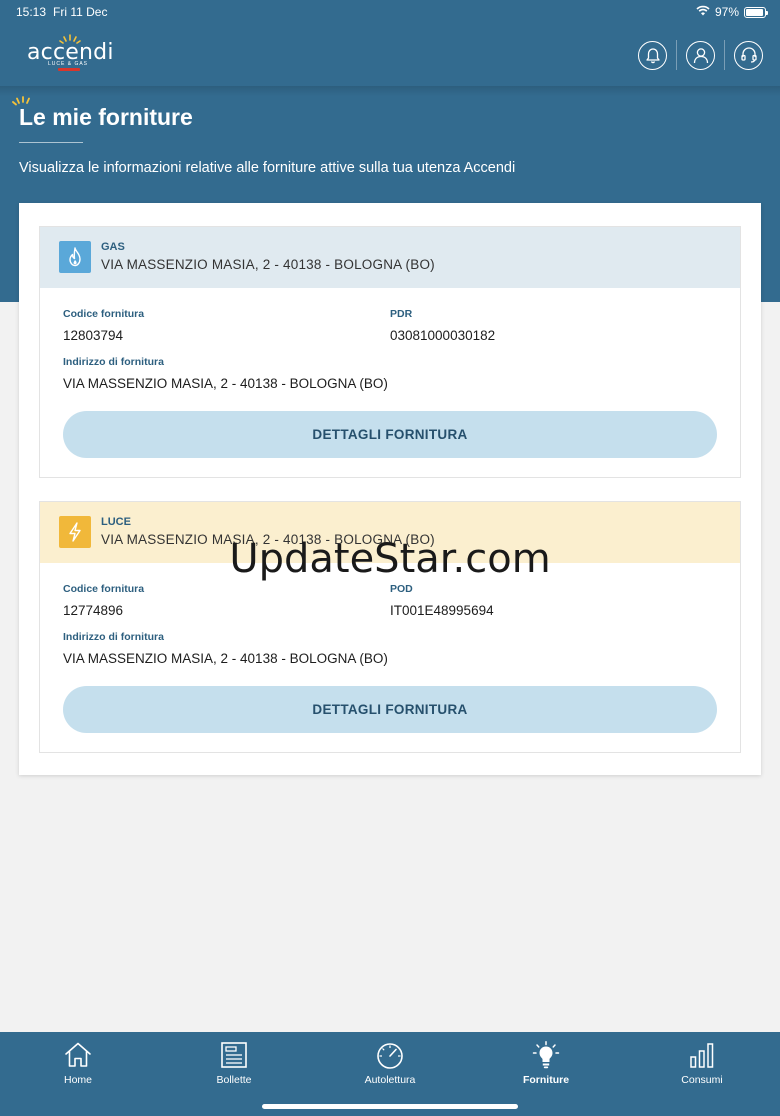 This screenshot has height=1116, width=780. I want to click on bill-icon, so click(234, 1055).